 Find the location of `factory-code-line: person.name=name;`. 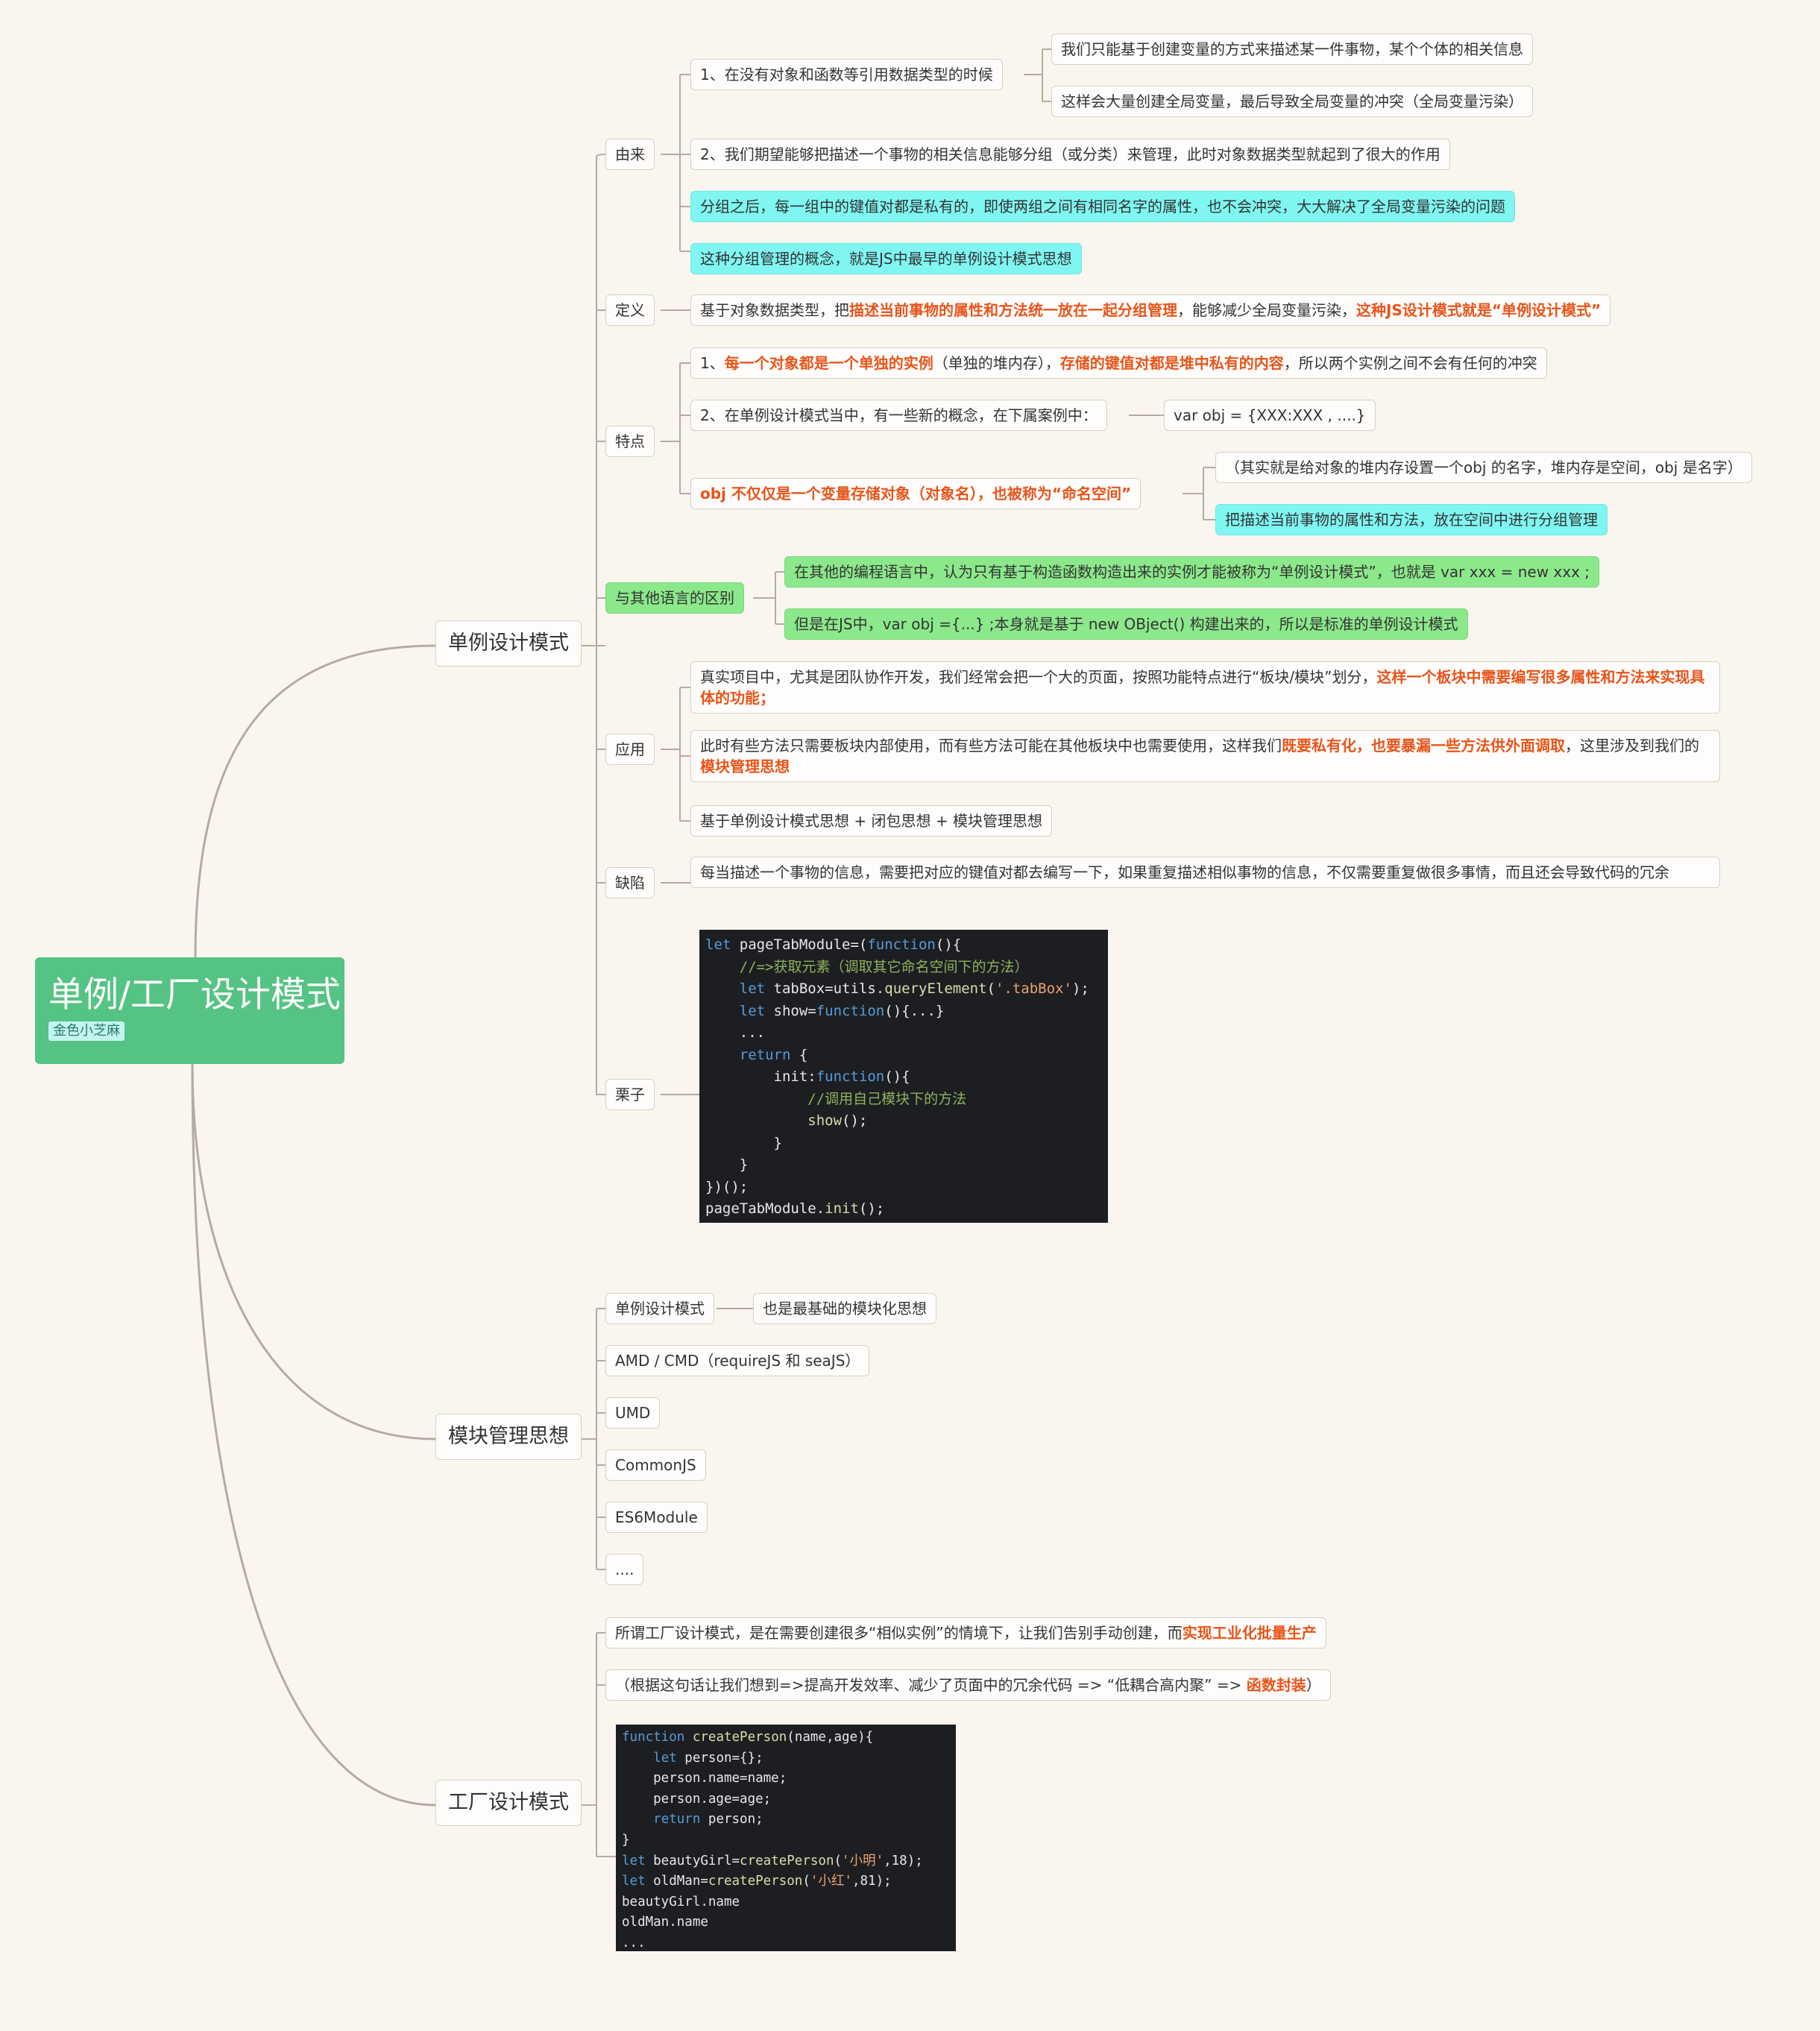

factory-code-line: person.name=name; is located at coordinates (704, 1778).